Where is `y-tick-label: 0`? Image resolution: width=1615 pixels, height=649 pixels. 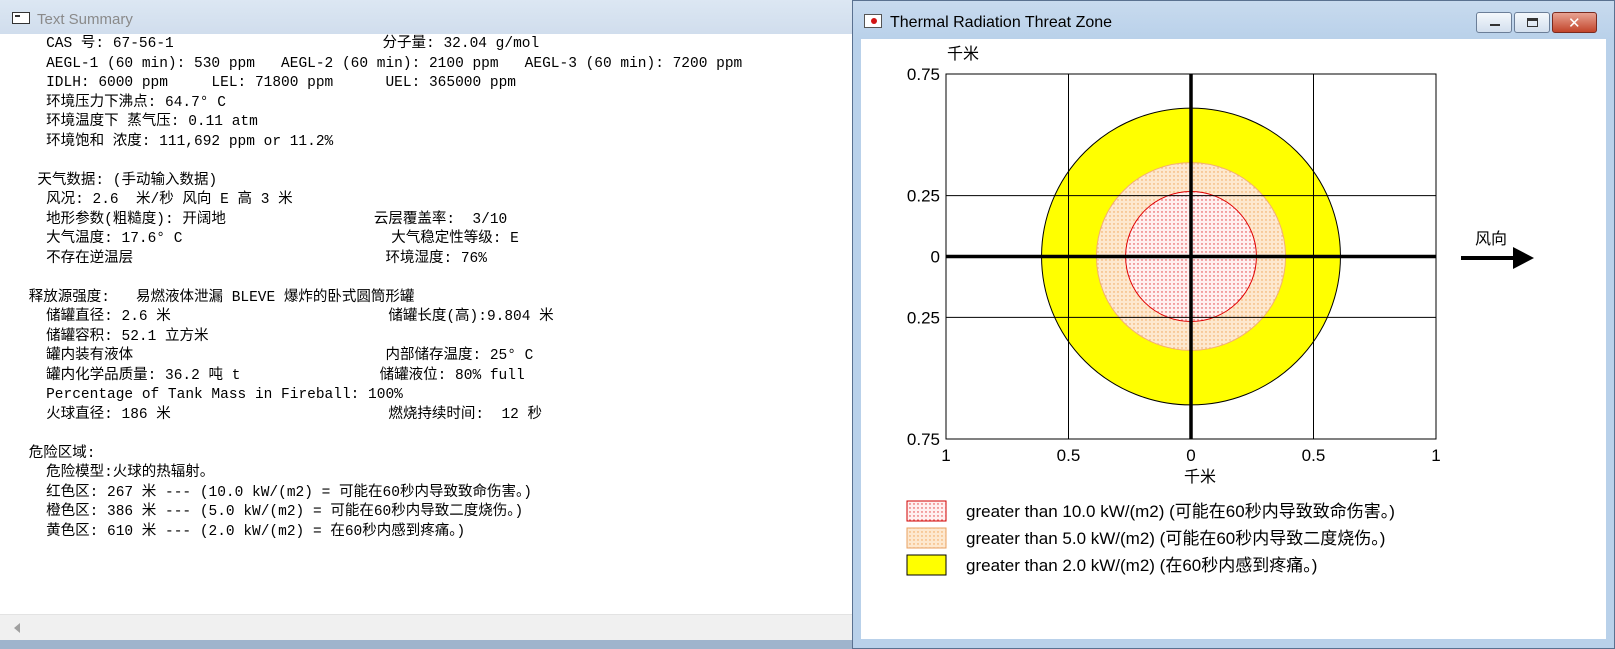
y-tick-label: 0 is located at coordinates (935, 257).